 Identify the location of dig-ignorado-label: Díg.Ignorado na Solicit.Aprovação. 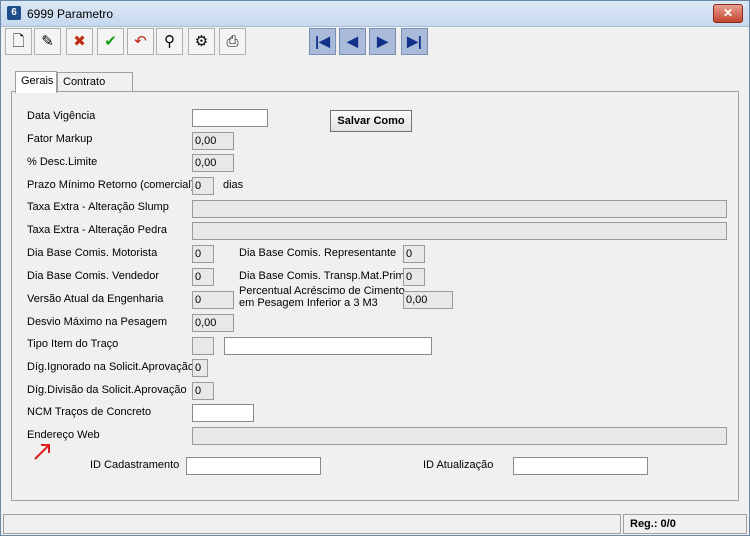
(110, 367).